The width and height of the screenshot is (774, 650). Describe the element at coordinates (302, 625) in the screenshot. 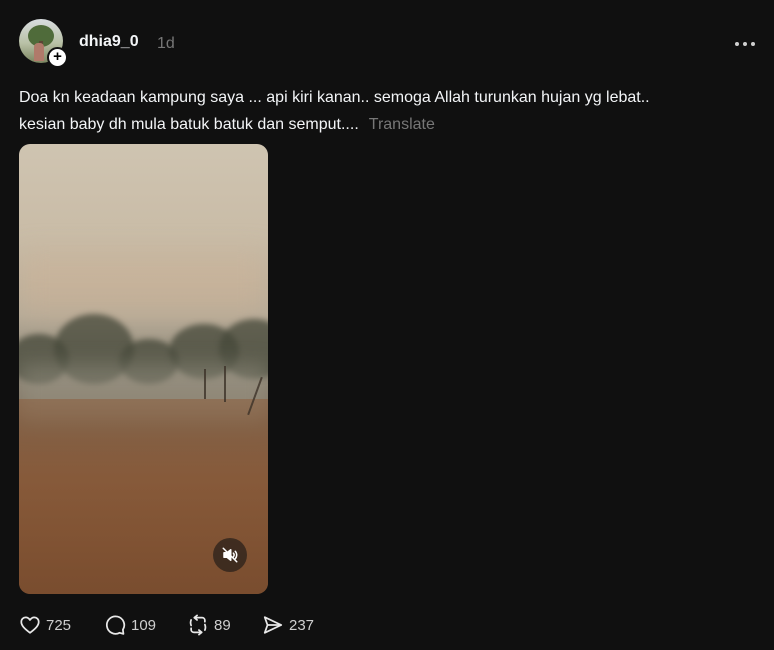

I see `share-count: 237` at that location.